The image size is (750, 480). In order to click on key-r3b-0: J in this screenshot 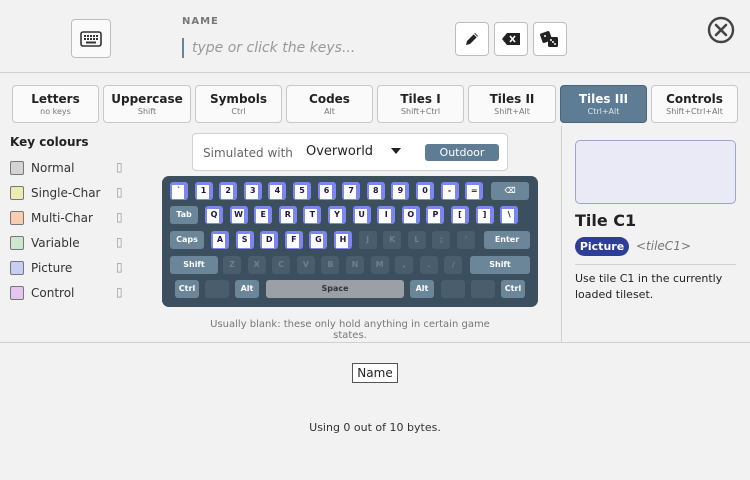, I will do `click(367, 240)`.